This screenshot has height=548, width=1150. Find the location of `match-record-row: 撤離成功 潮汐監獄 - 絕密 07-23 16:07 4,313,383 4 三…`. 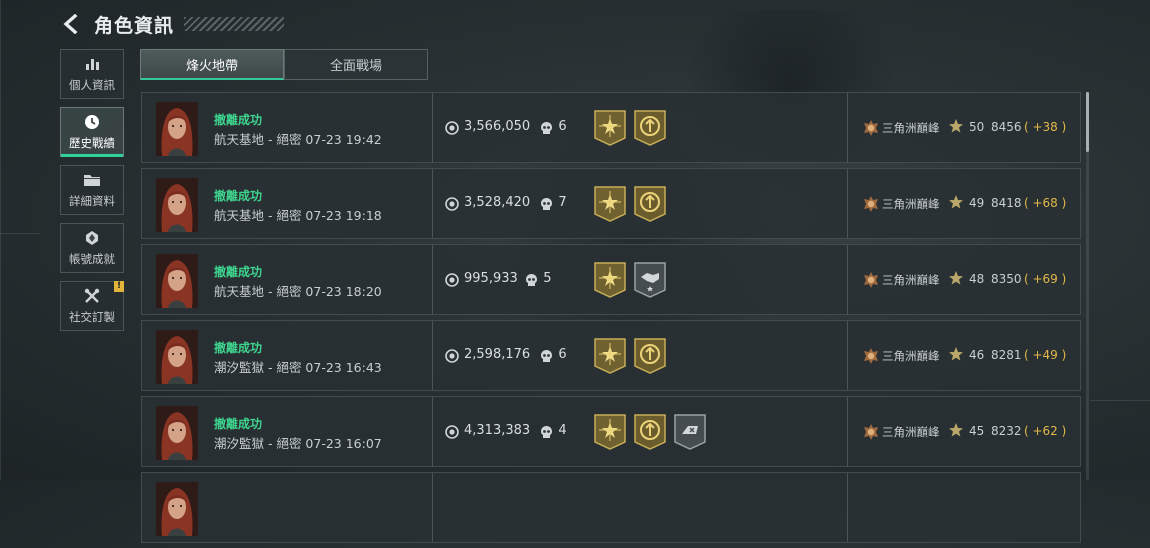

match-record-row: 撤離成功 潮汐監獄 - 絕密 07-23 16:07 4,313,383 4 三… is located at coordinates (611, 431).